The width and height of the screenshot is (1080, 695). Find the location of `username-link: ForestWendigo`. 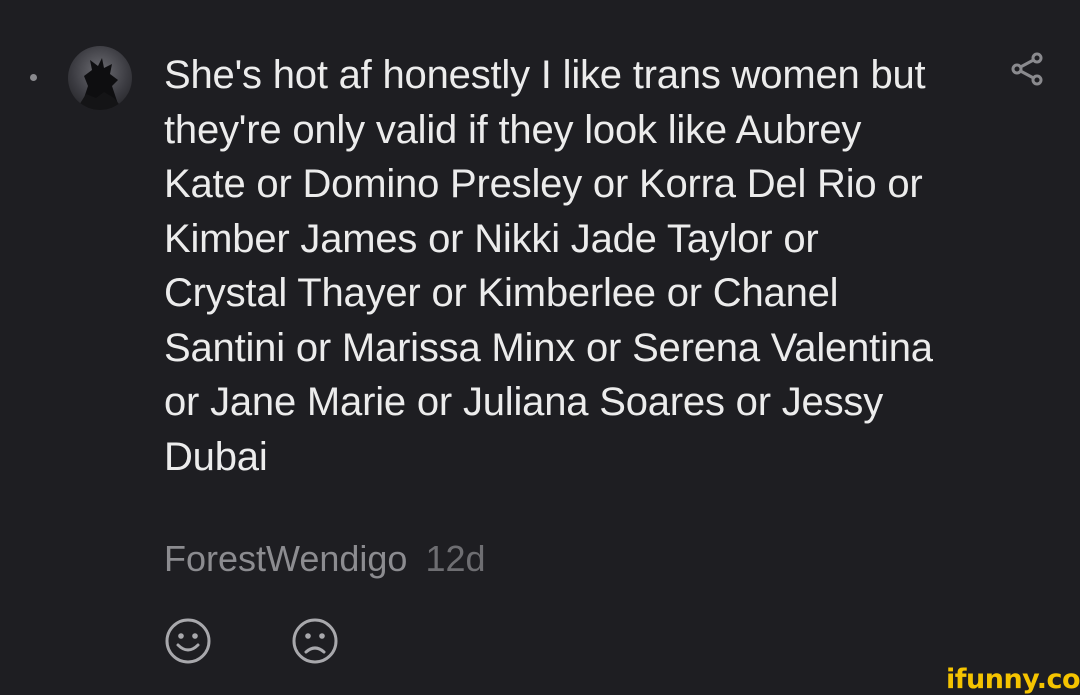

username-link: ForestWendigo is located at coordinates (285, 558).